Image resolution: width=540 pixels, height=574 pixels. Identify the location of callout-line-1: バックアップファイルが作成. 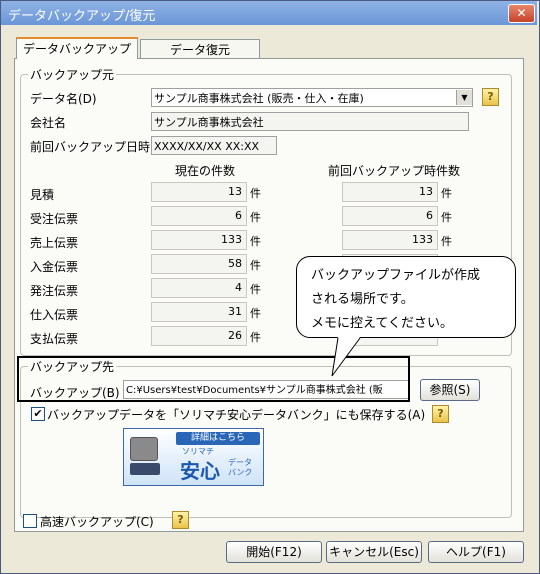
(396, 275).